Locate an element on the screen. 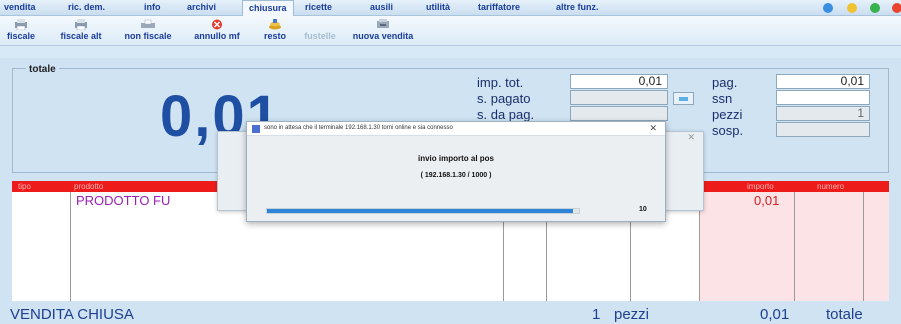  row-prodotto: PRODOTTO FU is located at coordinates (123, 200).